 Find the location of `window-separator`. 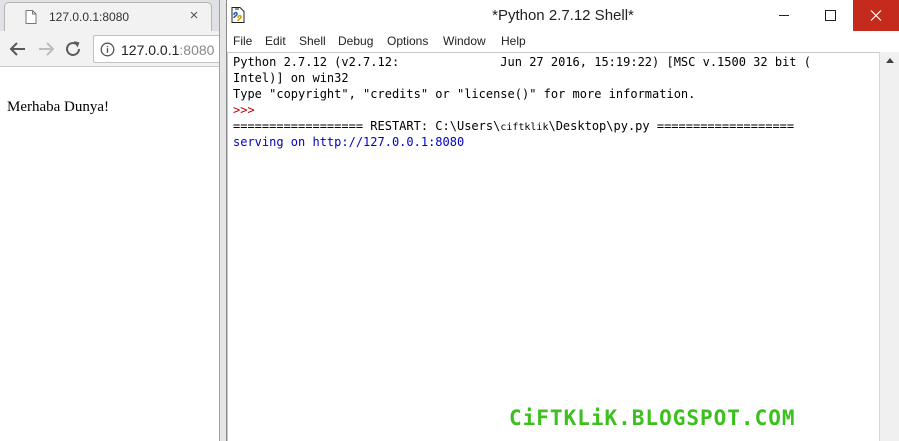

window-separator is located at coordinates (223, 220).